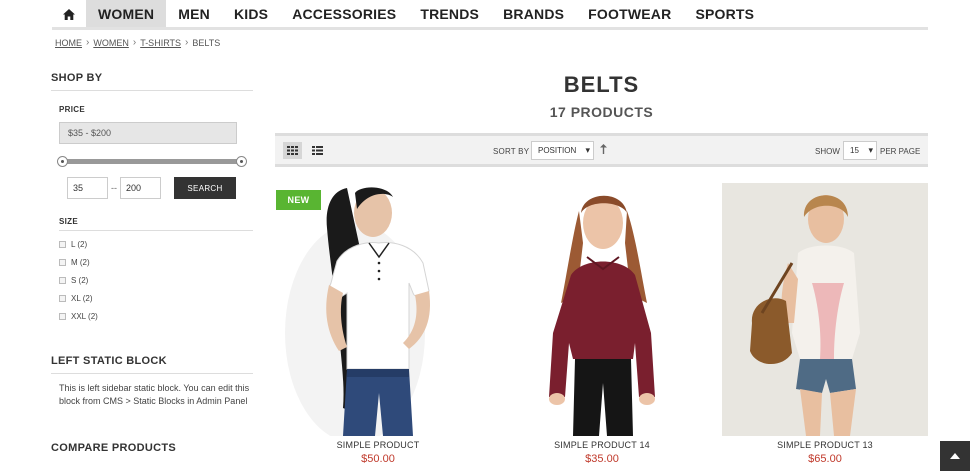 Image resolution: width=980 pixels, height=471 pixels. I want to click on product-price: $35.00, so click(602, 459).